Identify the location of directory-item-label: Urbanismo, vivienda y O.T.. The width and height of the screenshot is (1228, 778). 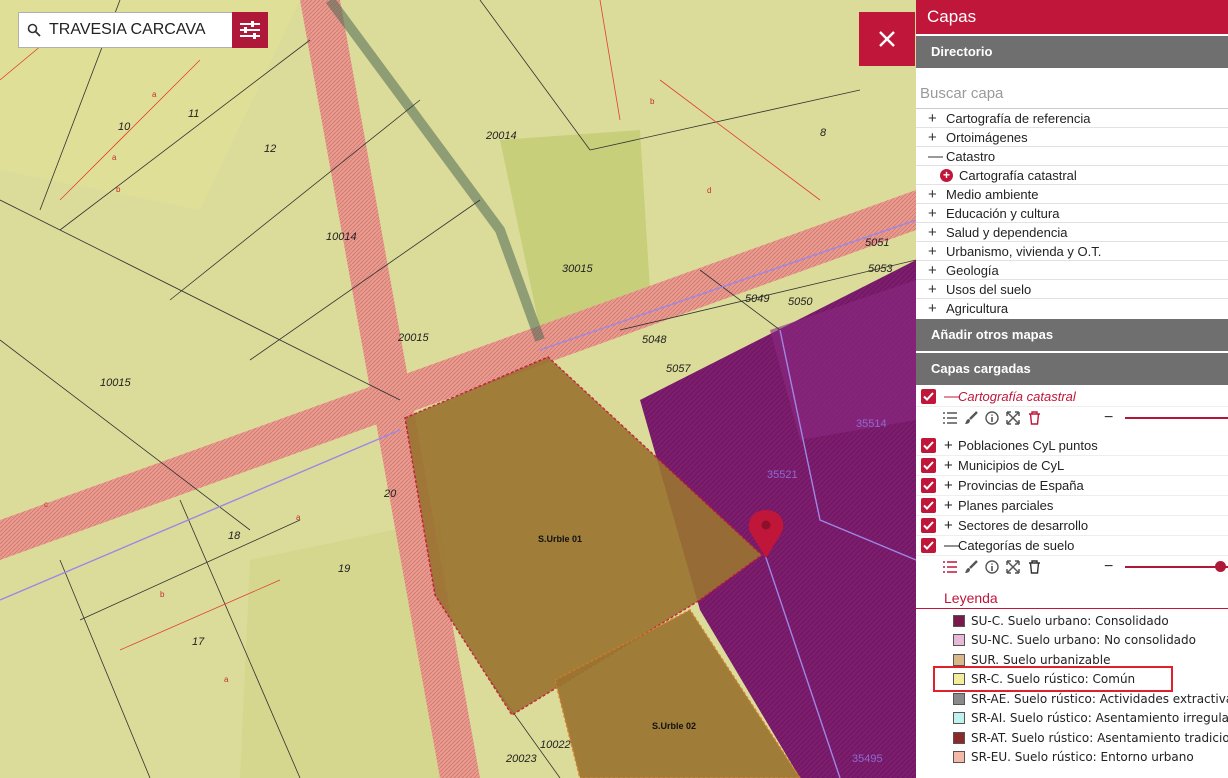
(1024, 251).